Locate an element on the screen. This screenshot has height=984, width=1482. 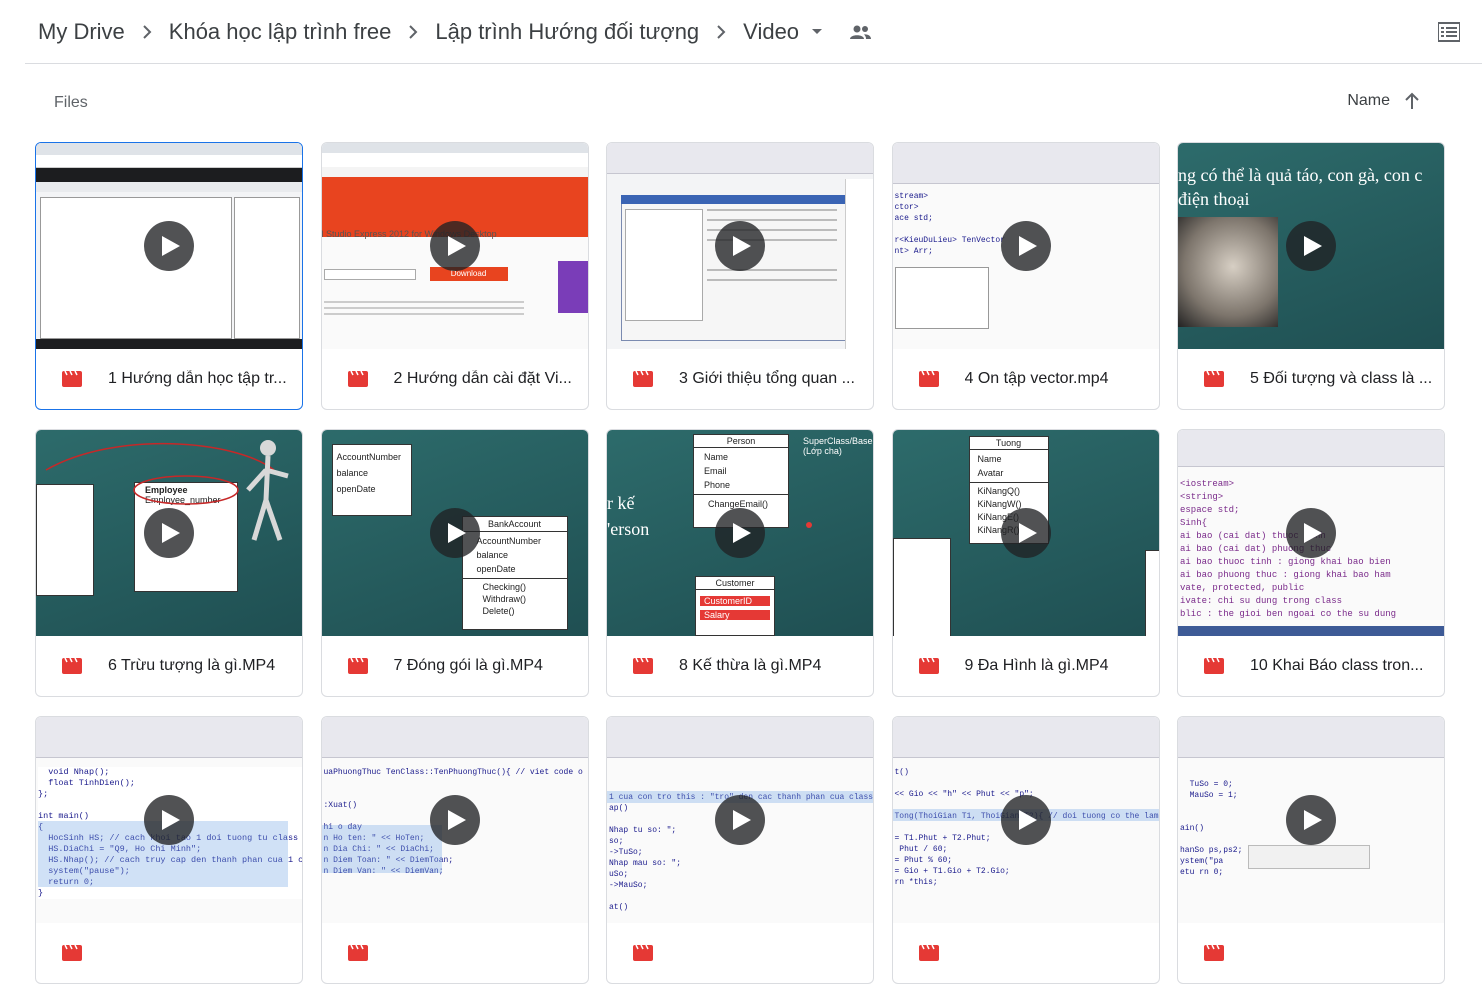
file-caption: 4 On tập vector.mp4 is located at coordinates (1026, 379).